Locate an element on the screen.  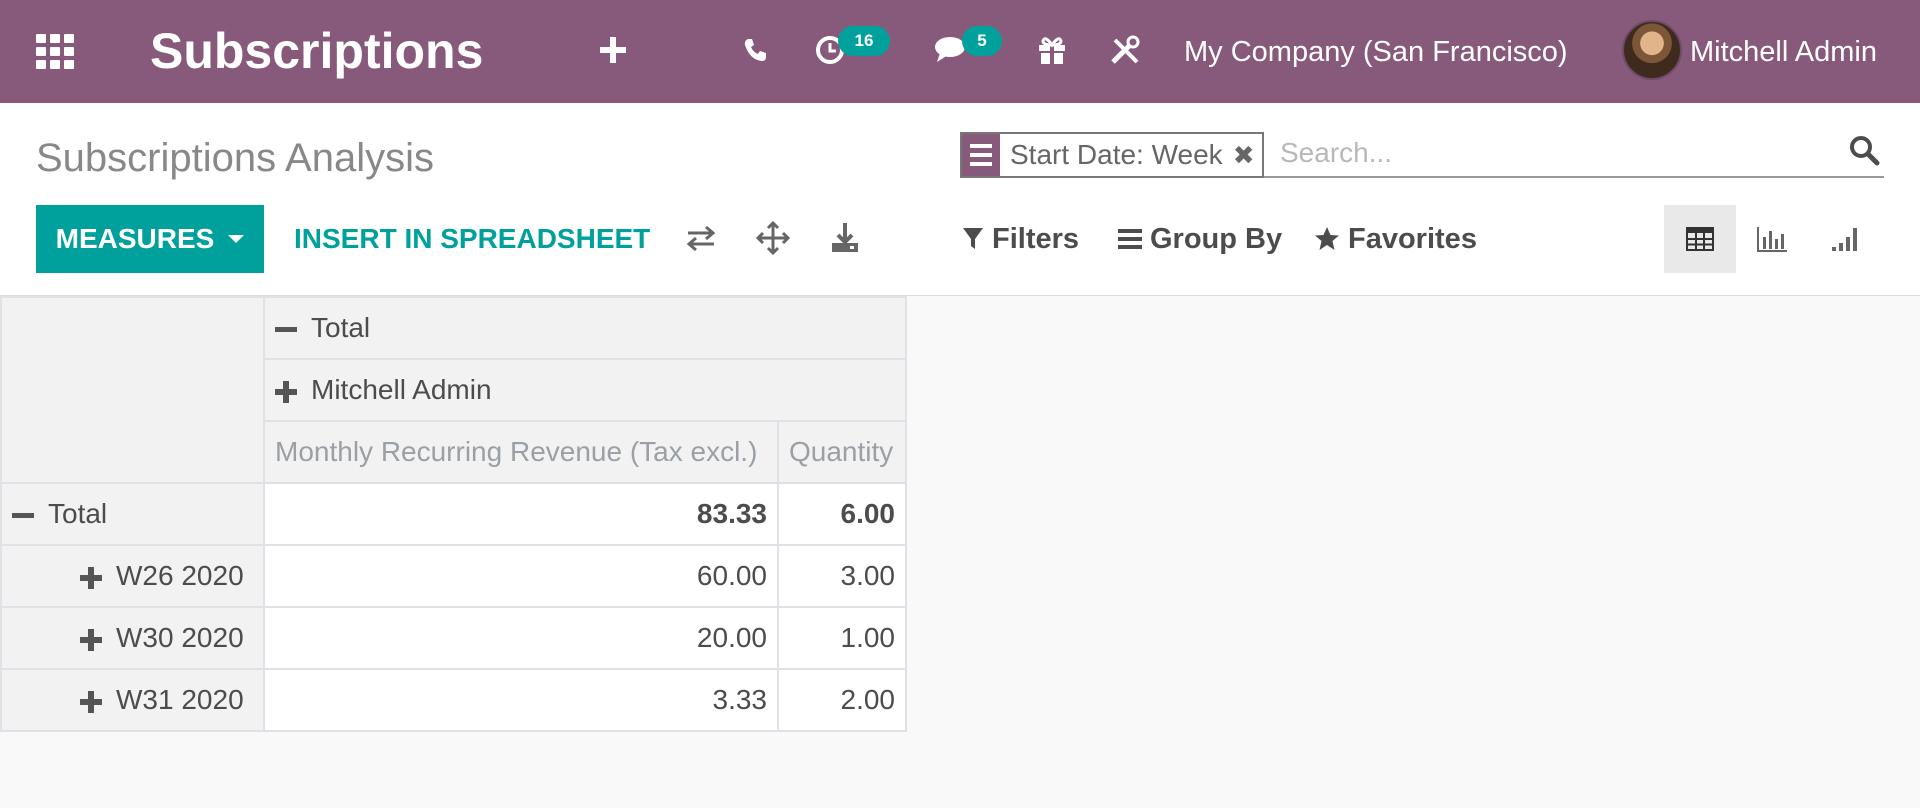
caret-down-icon is located at coordinates (236, 239).